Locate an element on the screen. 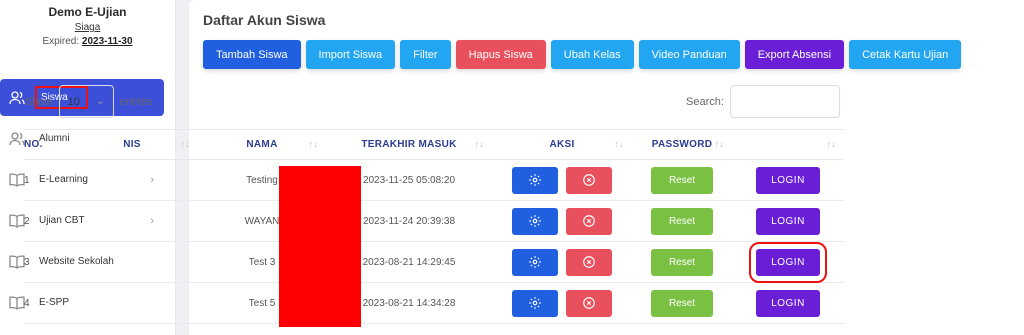  login-button-highlighted: LOGIN is located at coordinates (788, 262).